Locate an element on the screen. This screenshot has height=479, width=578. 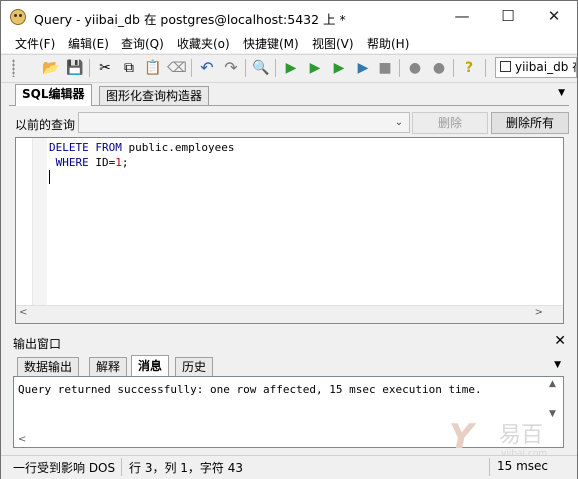
delete-all-button: 删除所有 is located at coordinates (530, 123).